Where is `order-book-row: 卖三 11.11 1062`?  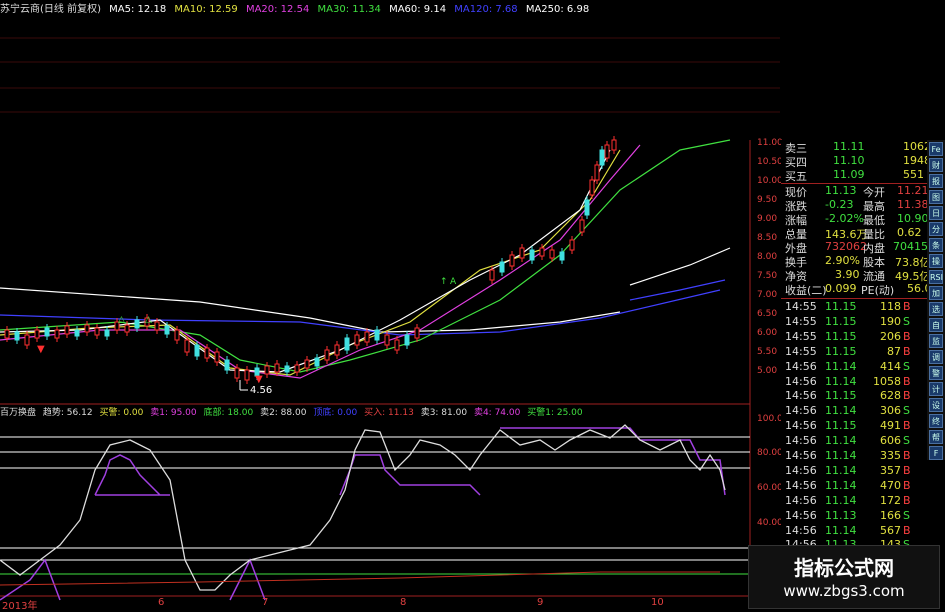 order-book-row: 卖三 11.11 1062 is located at coordinates (858, 147).